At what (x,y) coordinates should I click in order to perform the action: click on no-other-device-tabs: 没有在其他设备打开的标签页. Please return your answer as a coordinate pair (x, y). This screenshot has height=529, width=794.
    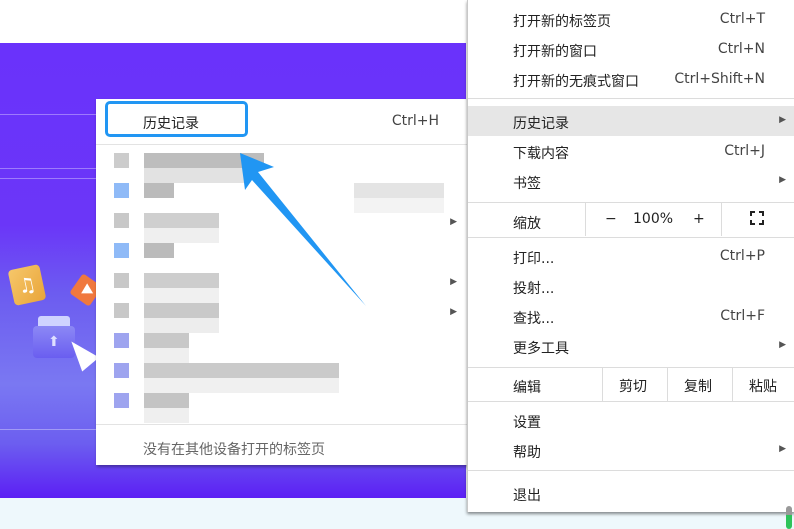
    Looking at the image, I should click on (234, 450).